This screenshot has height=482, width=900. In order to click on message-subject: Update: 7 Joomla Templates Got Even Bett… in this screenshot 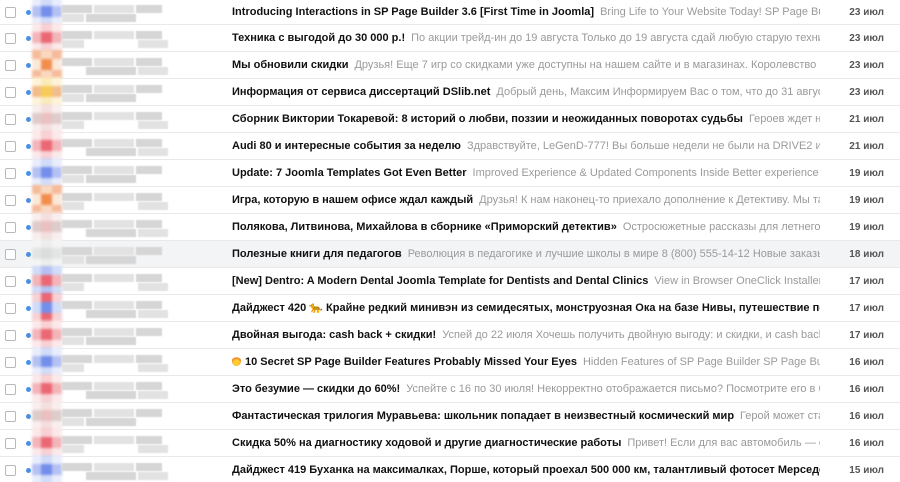, I will do `click(349, 173)`.